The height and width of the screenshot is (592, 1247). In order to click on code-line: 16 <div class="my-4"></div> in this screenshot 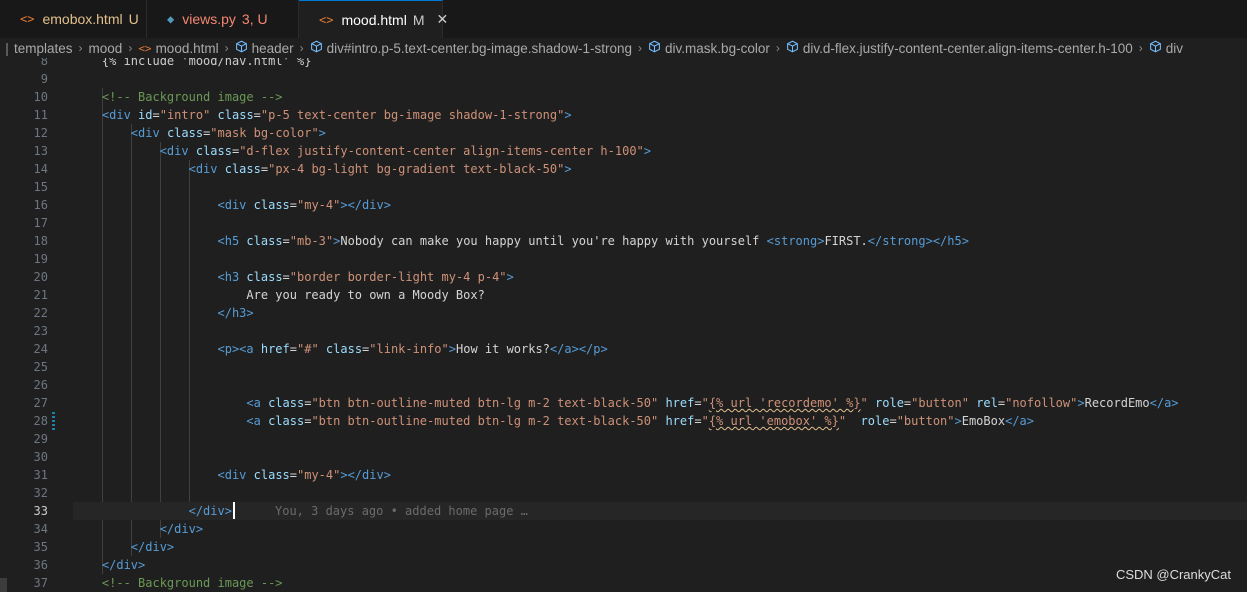, I will do `click(623, 205)`.